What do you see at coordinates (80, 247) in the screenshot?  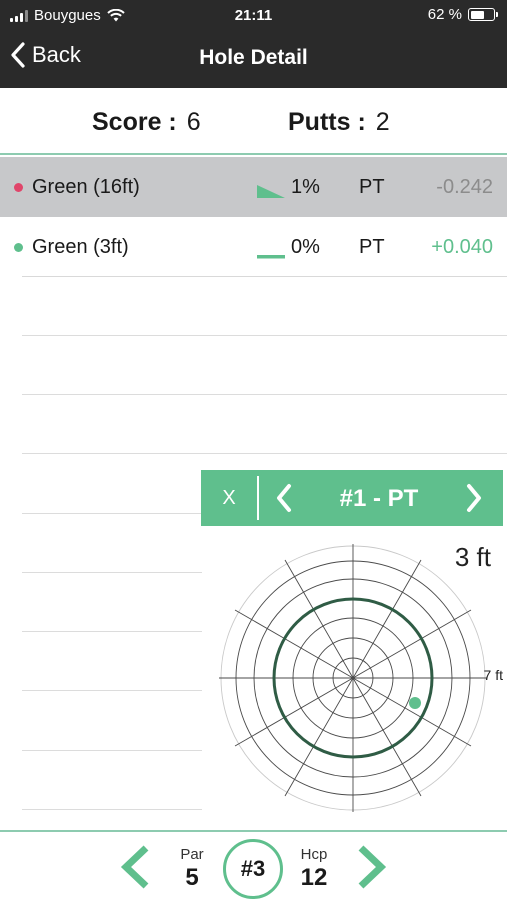 I see `shot-label: Green (3ft)` at bounding box center [80, 247].